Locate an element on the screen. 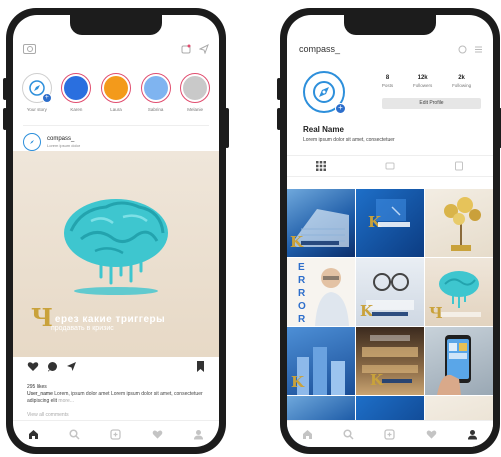 This screenshot has width=501, height=457. stories-row: + Your story Karen Laura Sabrina Melanie is located at coordinates (116, 92).